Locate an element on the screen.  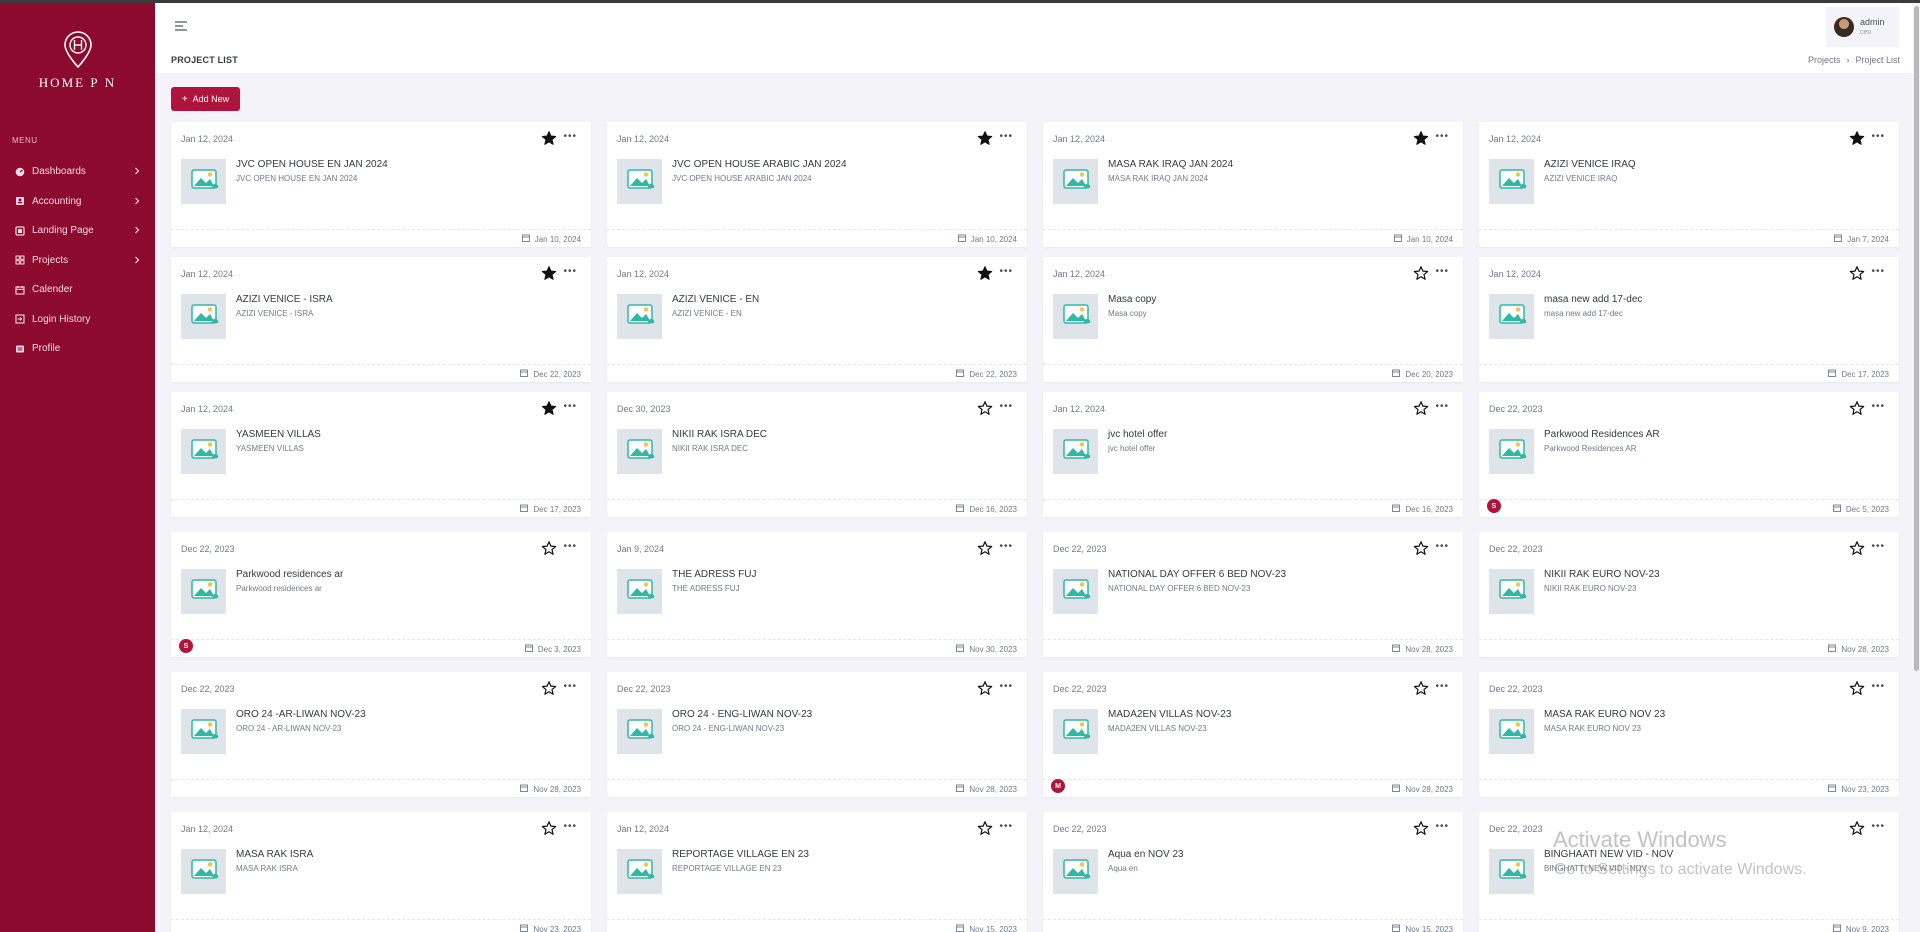
project-name: AZIZI VENICE - EN is located at coordinates (715, 299).